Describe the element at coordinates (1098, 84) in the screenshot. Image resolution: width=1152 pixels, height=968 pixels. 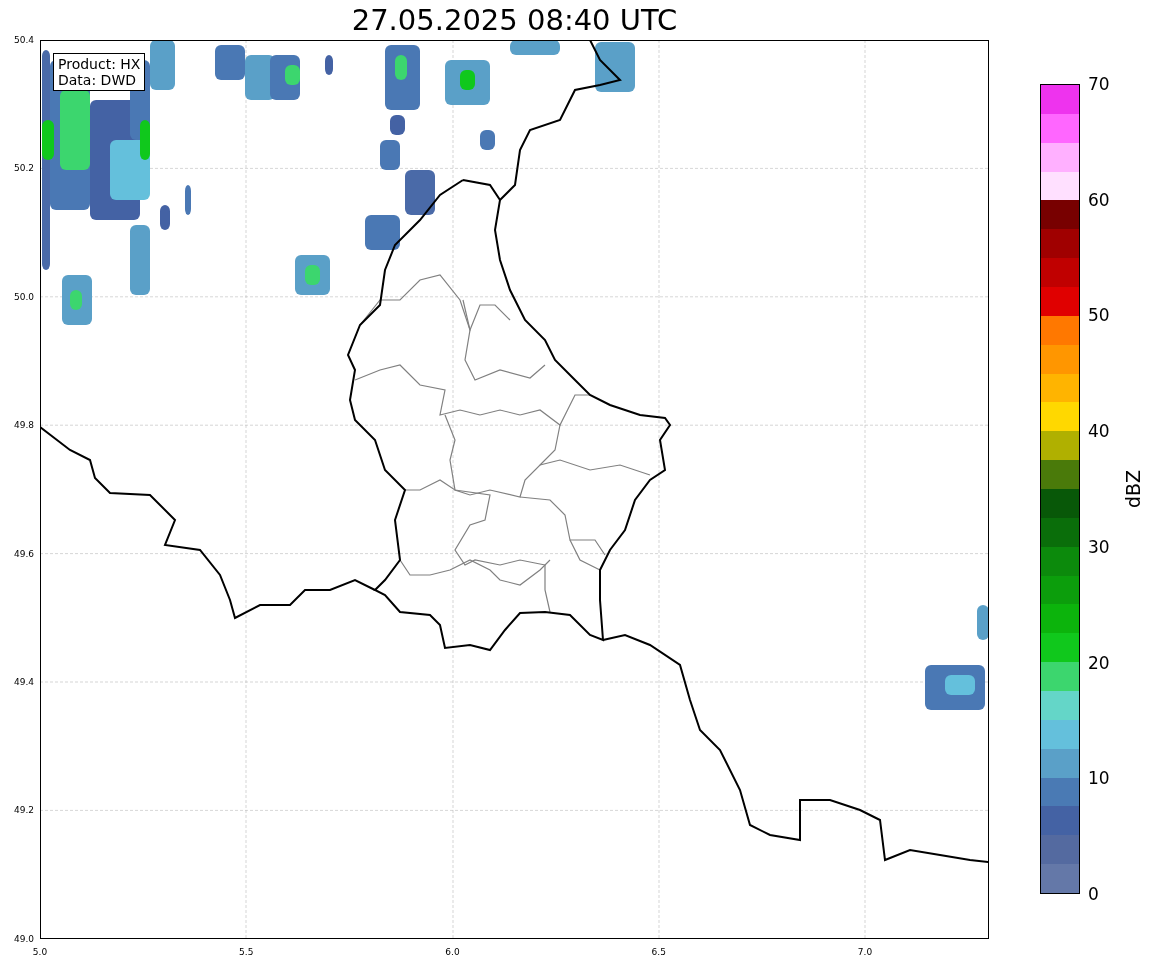
I see `scale-tick-label: 70` at that location.